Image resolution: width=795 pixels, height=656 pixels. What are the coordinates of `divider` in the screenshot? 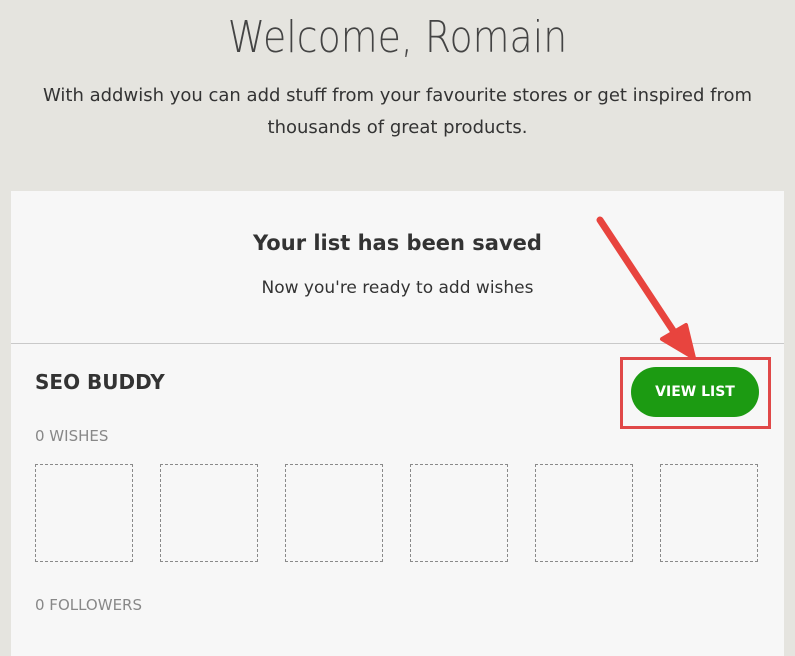 It's located at (397, 343).